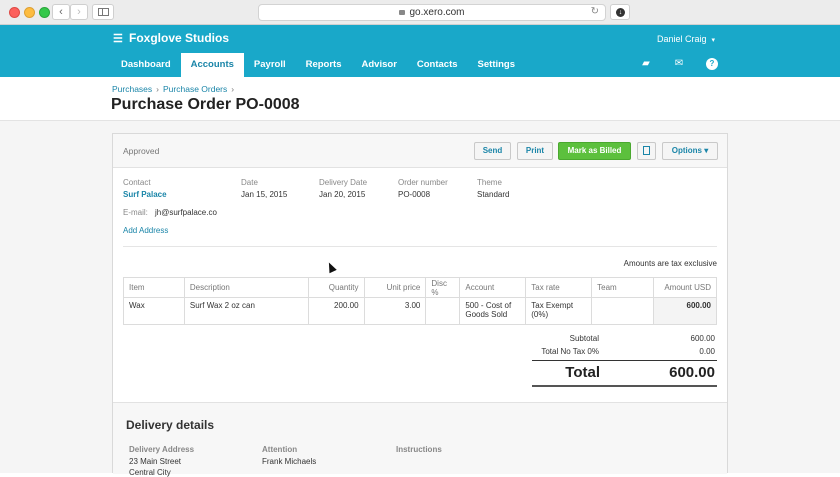  Describe the element at coordinates (249, 182) in the screenshot. I see `date-label: Date` at that location.